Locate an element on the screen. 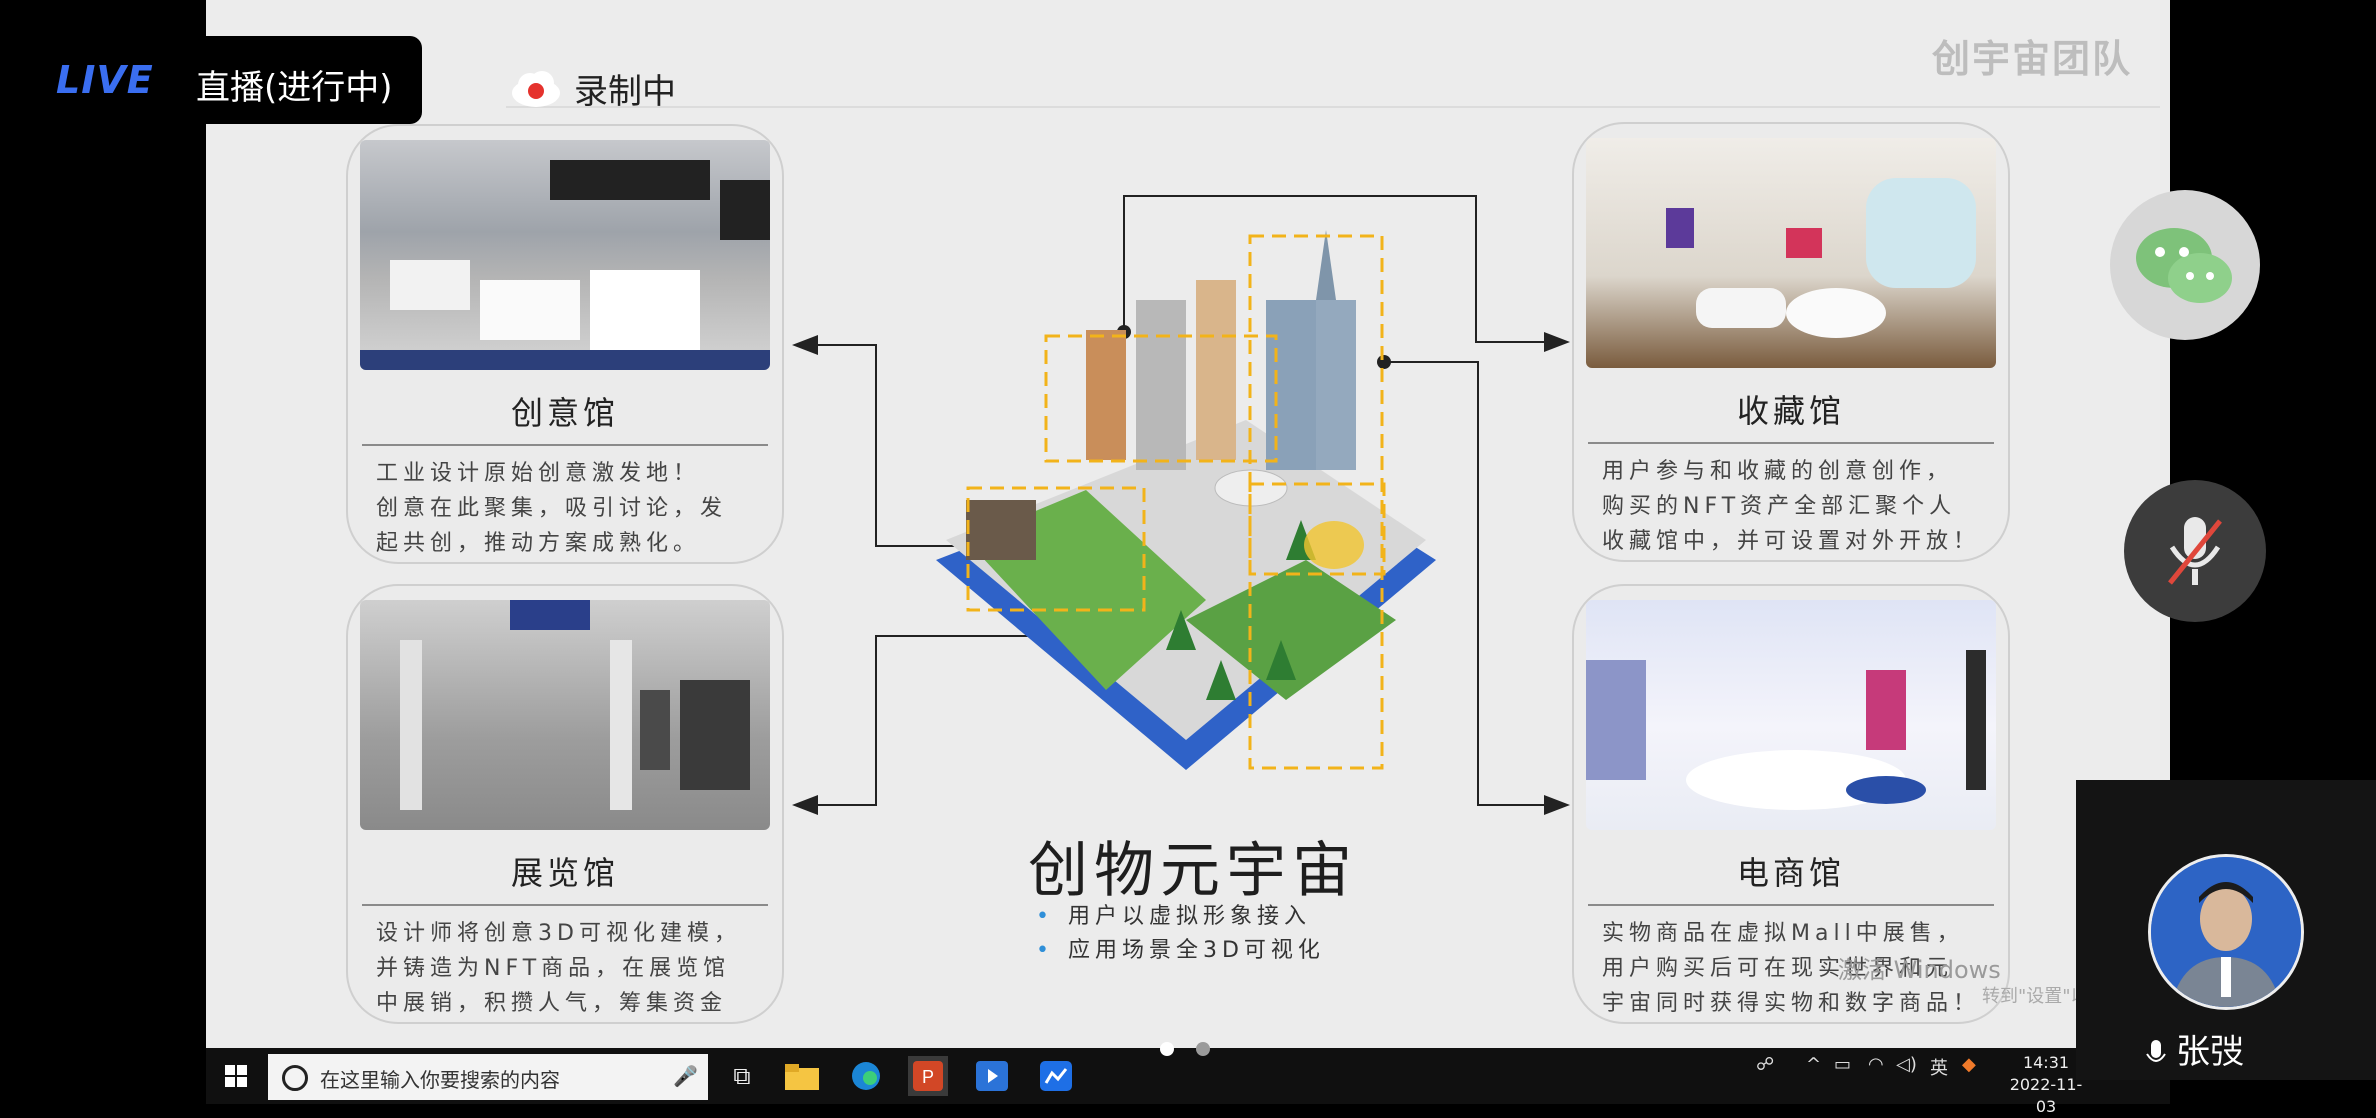 The width and height of the screenshot is (2376, 1118). ime-indicator: 英 is located at coordinates (1939, 1067).